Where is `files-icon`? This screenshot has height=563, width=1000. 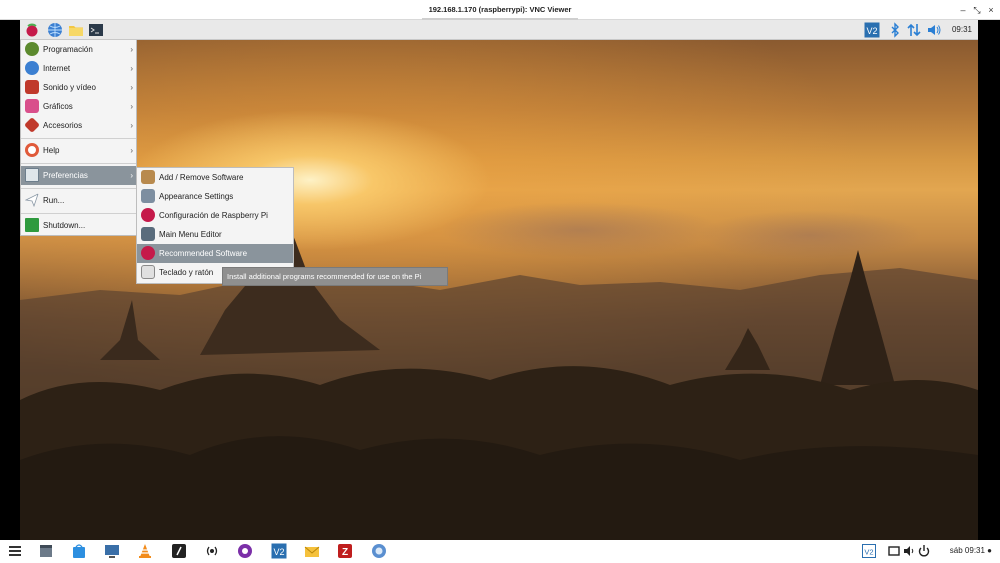
files-icon is located at coordinates (46, 551).